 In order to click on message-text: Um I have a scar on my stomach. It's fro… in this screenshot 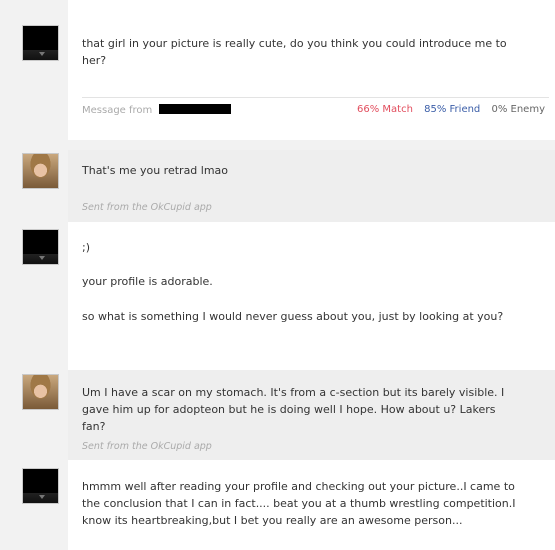, I will do `click(293, 409)`.